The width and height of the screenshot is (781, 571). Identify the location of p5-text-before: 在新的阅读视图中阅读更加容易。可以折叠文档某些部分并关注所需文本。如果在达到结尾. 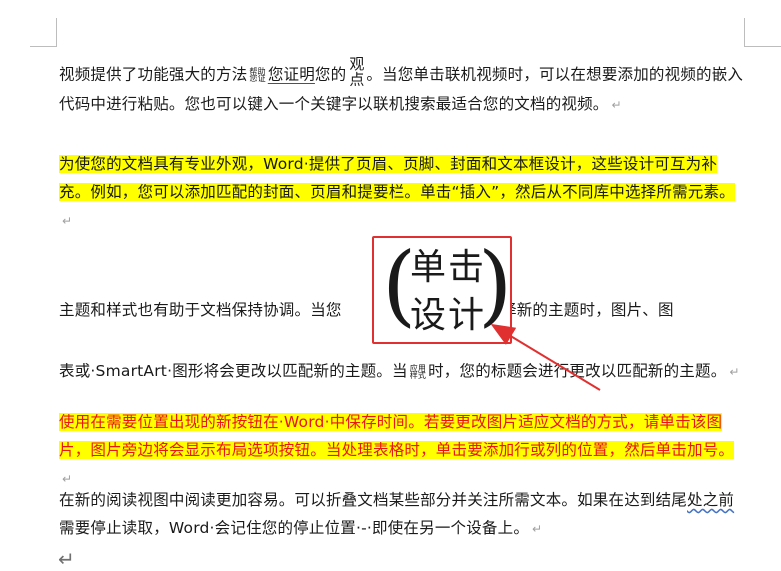
(373, 500).